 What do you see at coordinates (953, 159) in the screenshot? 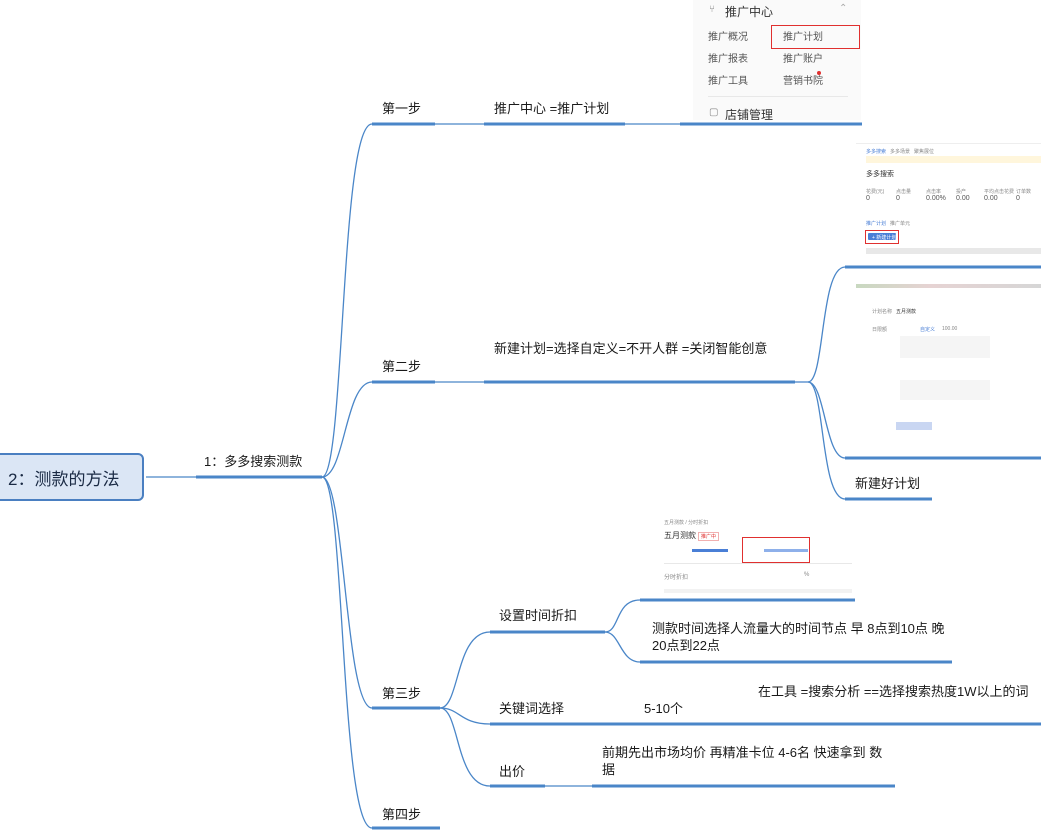
I see `notice-banner` at bounding box center [953, 159].